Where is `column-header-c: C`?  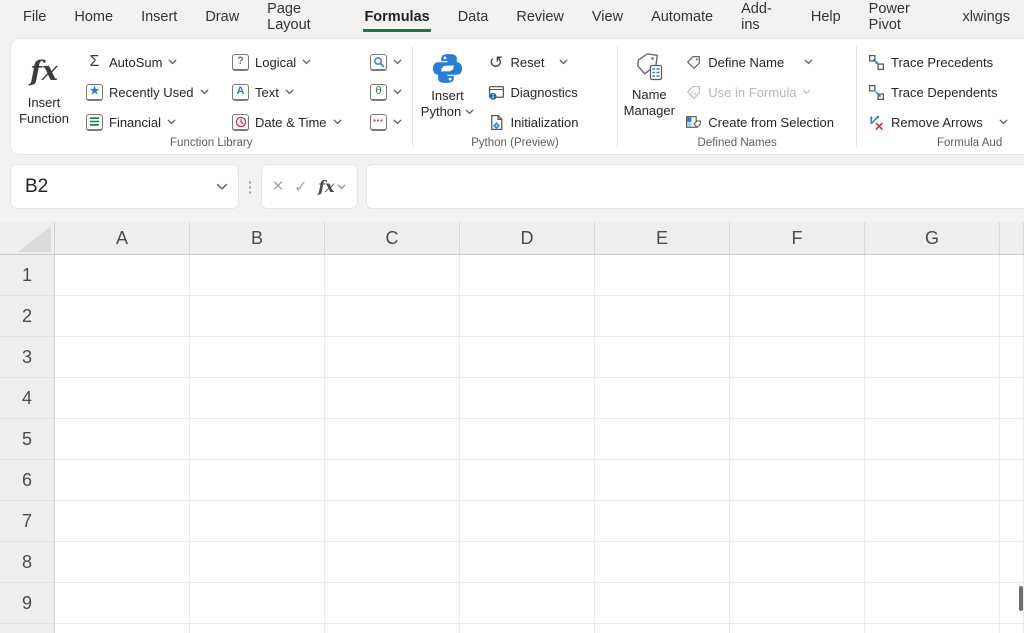 column-header-c: C is located at coordinates (392, 238).